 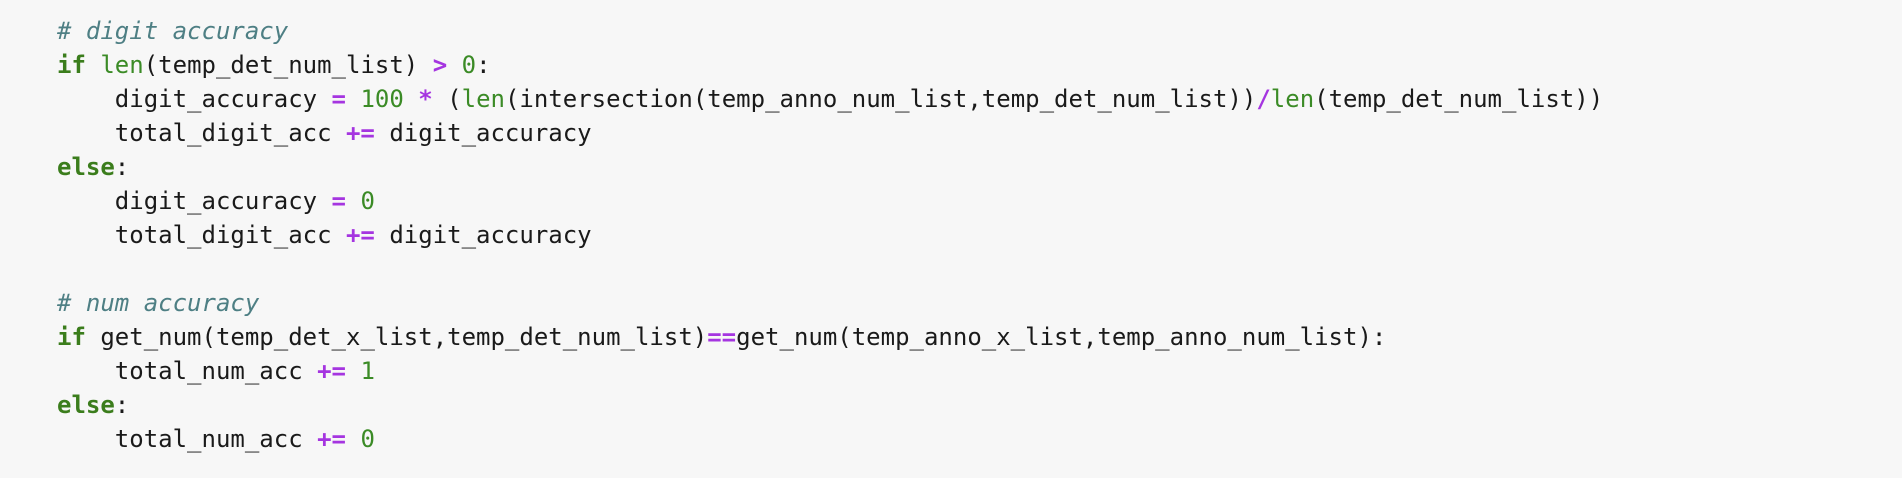 I want to click on code-token: ==, so click(x=722, y=337).